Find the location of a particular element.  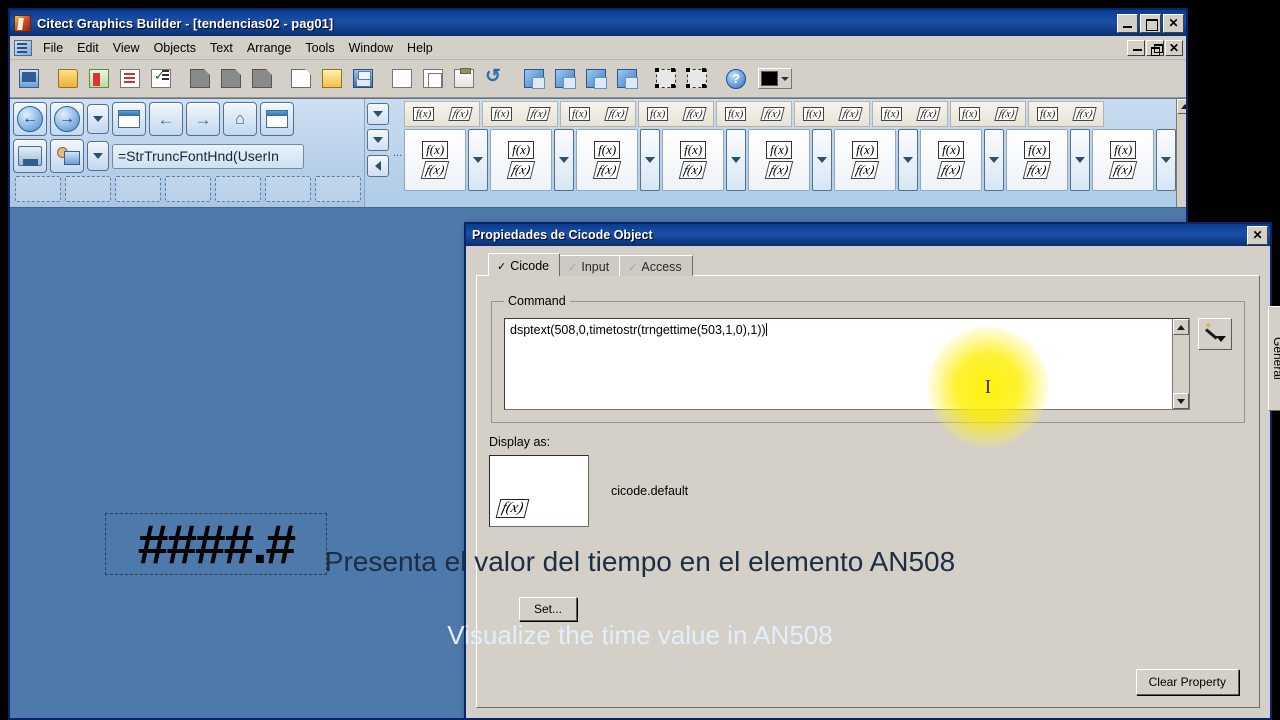

menu-view: View is located at coordinates (126, 48).